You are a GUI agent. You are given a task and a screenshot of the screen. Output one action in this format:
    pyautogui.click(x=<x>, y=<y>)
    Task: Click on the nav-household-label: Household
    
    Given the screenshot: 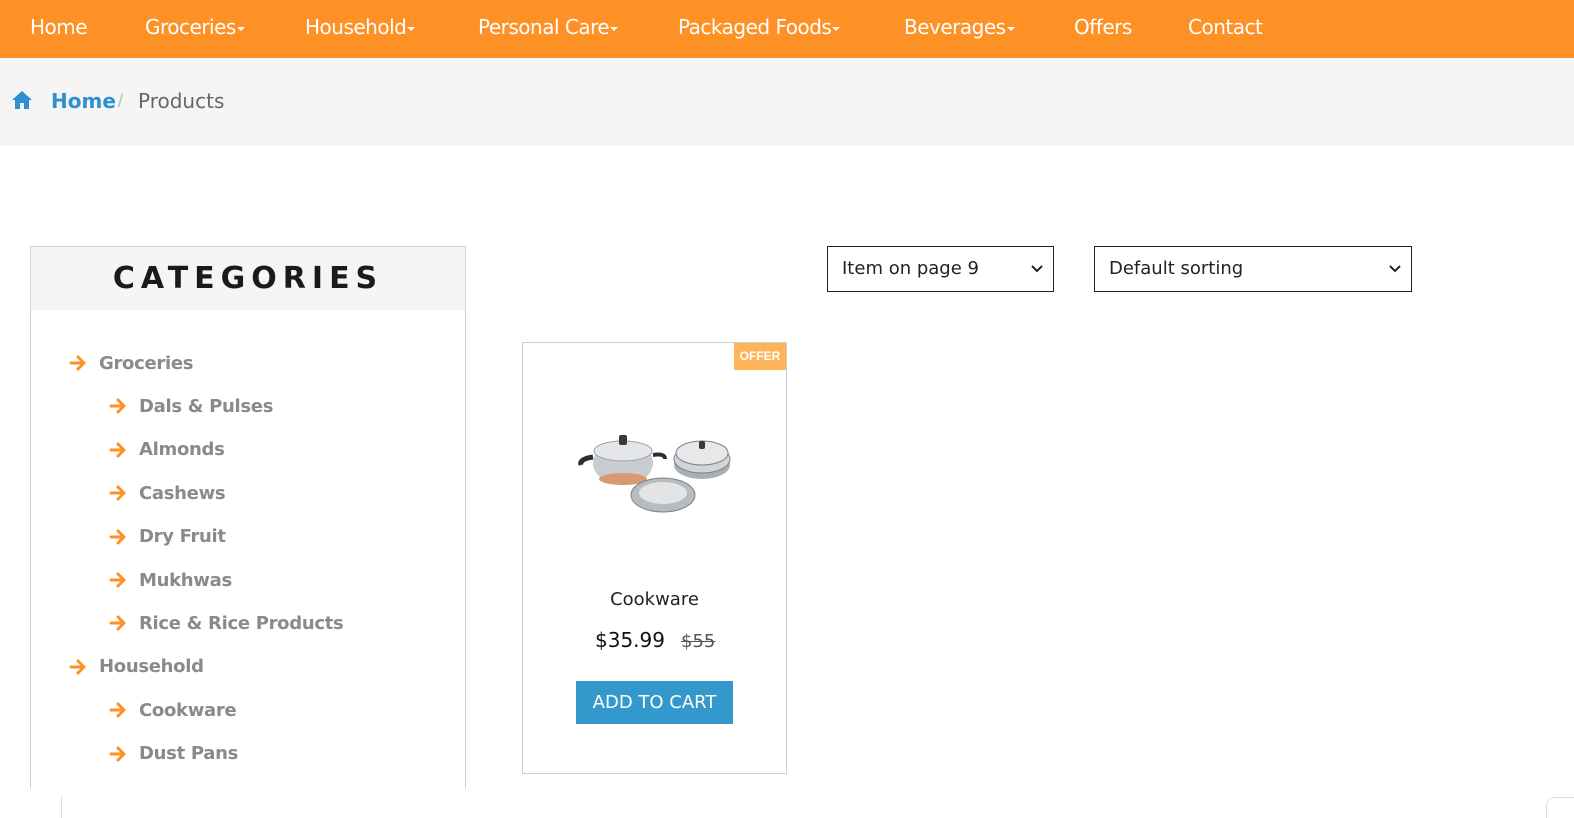 What is the action you would take?
    pyautogui.click(x=356, y=27)
    